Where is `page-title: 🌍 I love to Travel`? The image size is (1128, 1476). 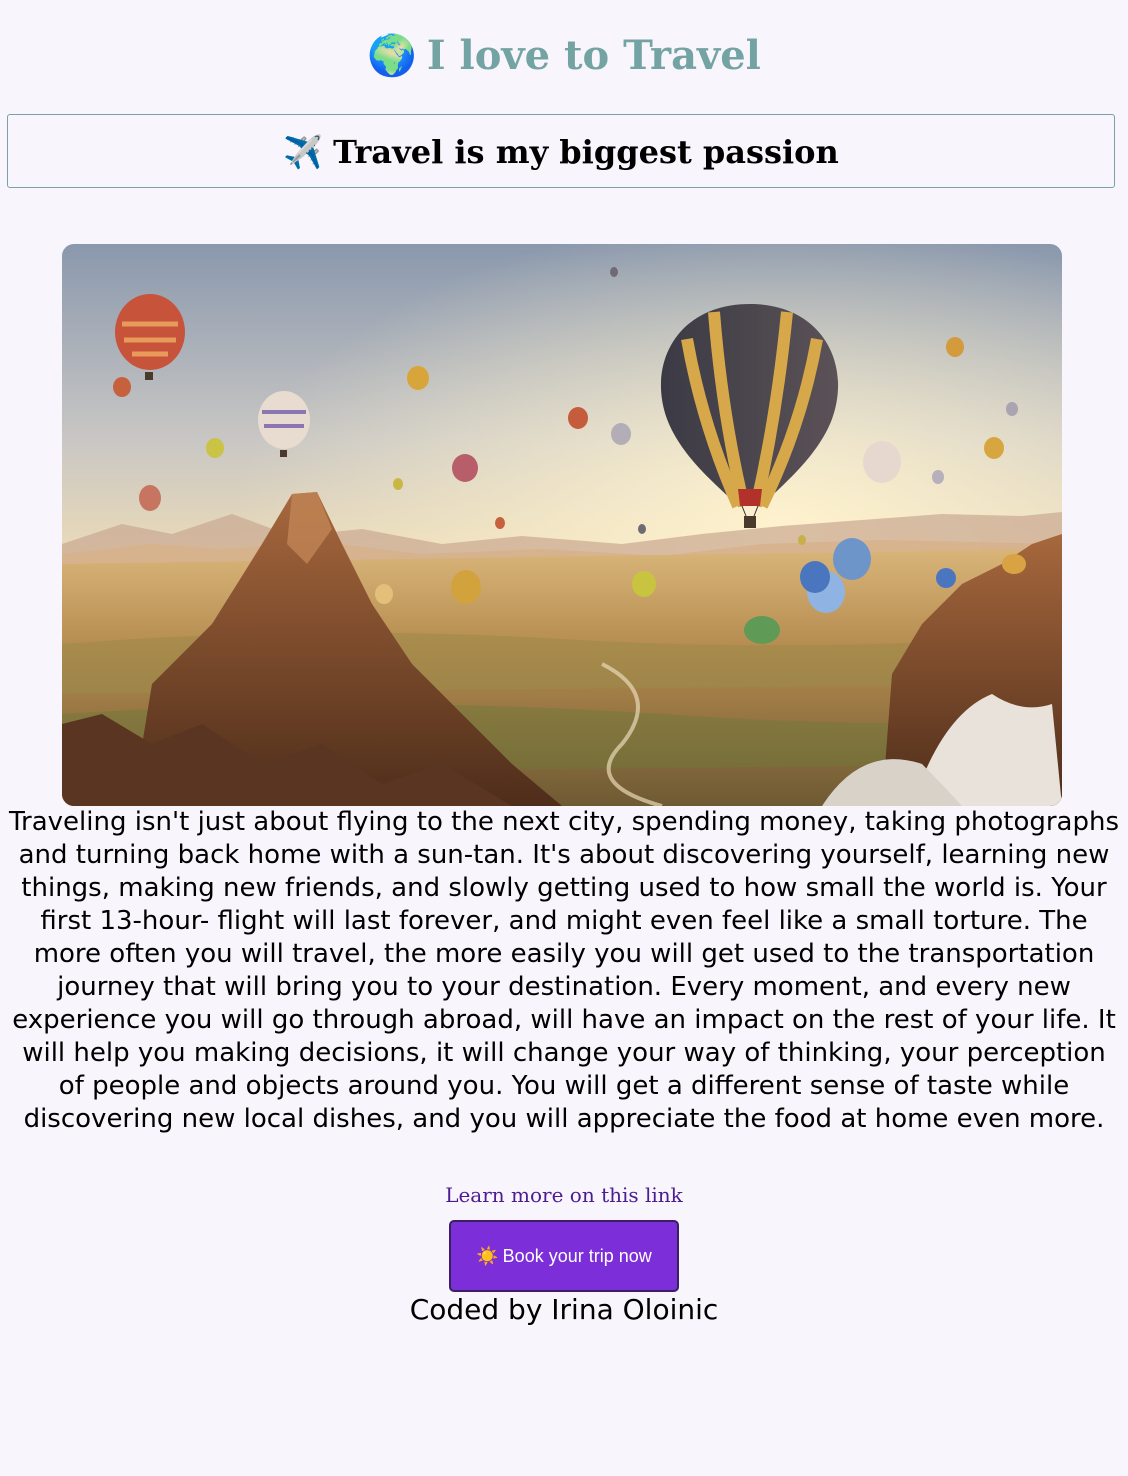
page-title: 🌍 I love to Travel is located at coordinates (564, 56).